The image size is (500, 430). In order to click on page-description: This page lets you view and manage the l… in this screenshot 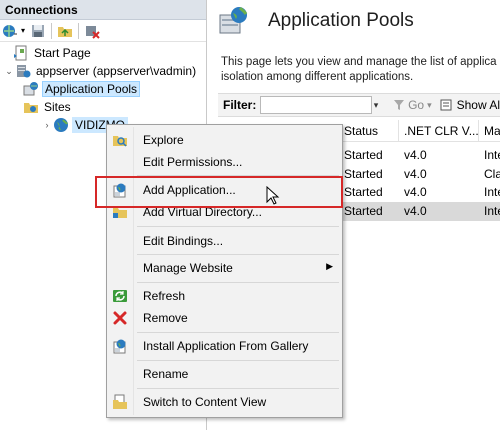, I will do `click(360, 70)`.